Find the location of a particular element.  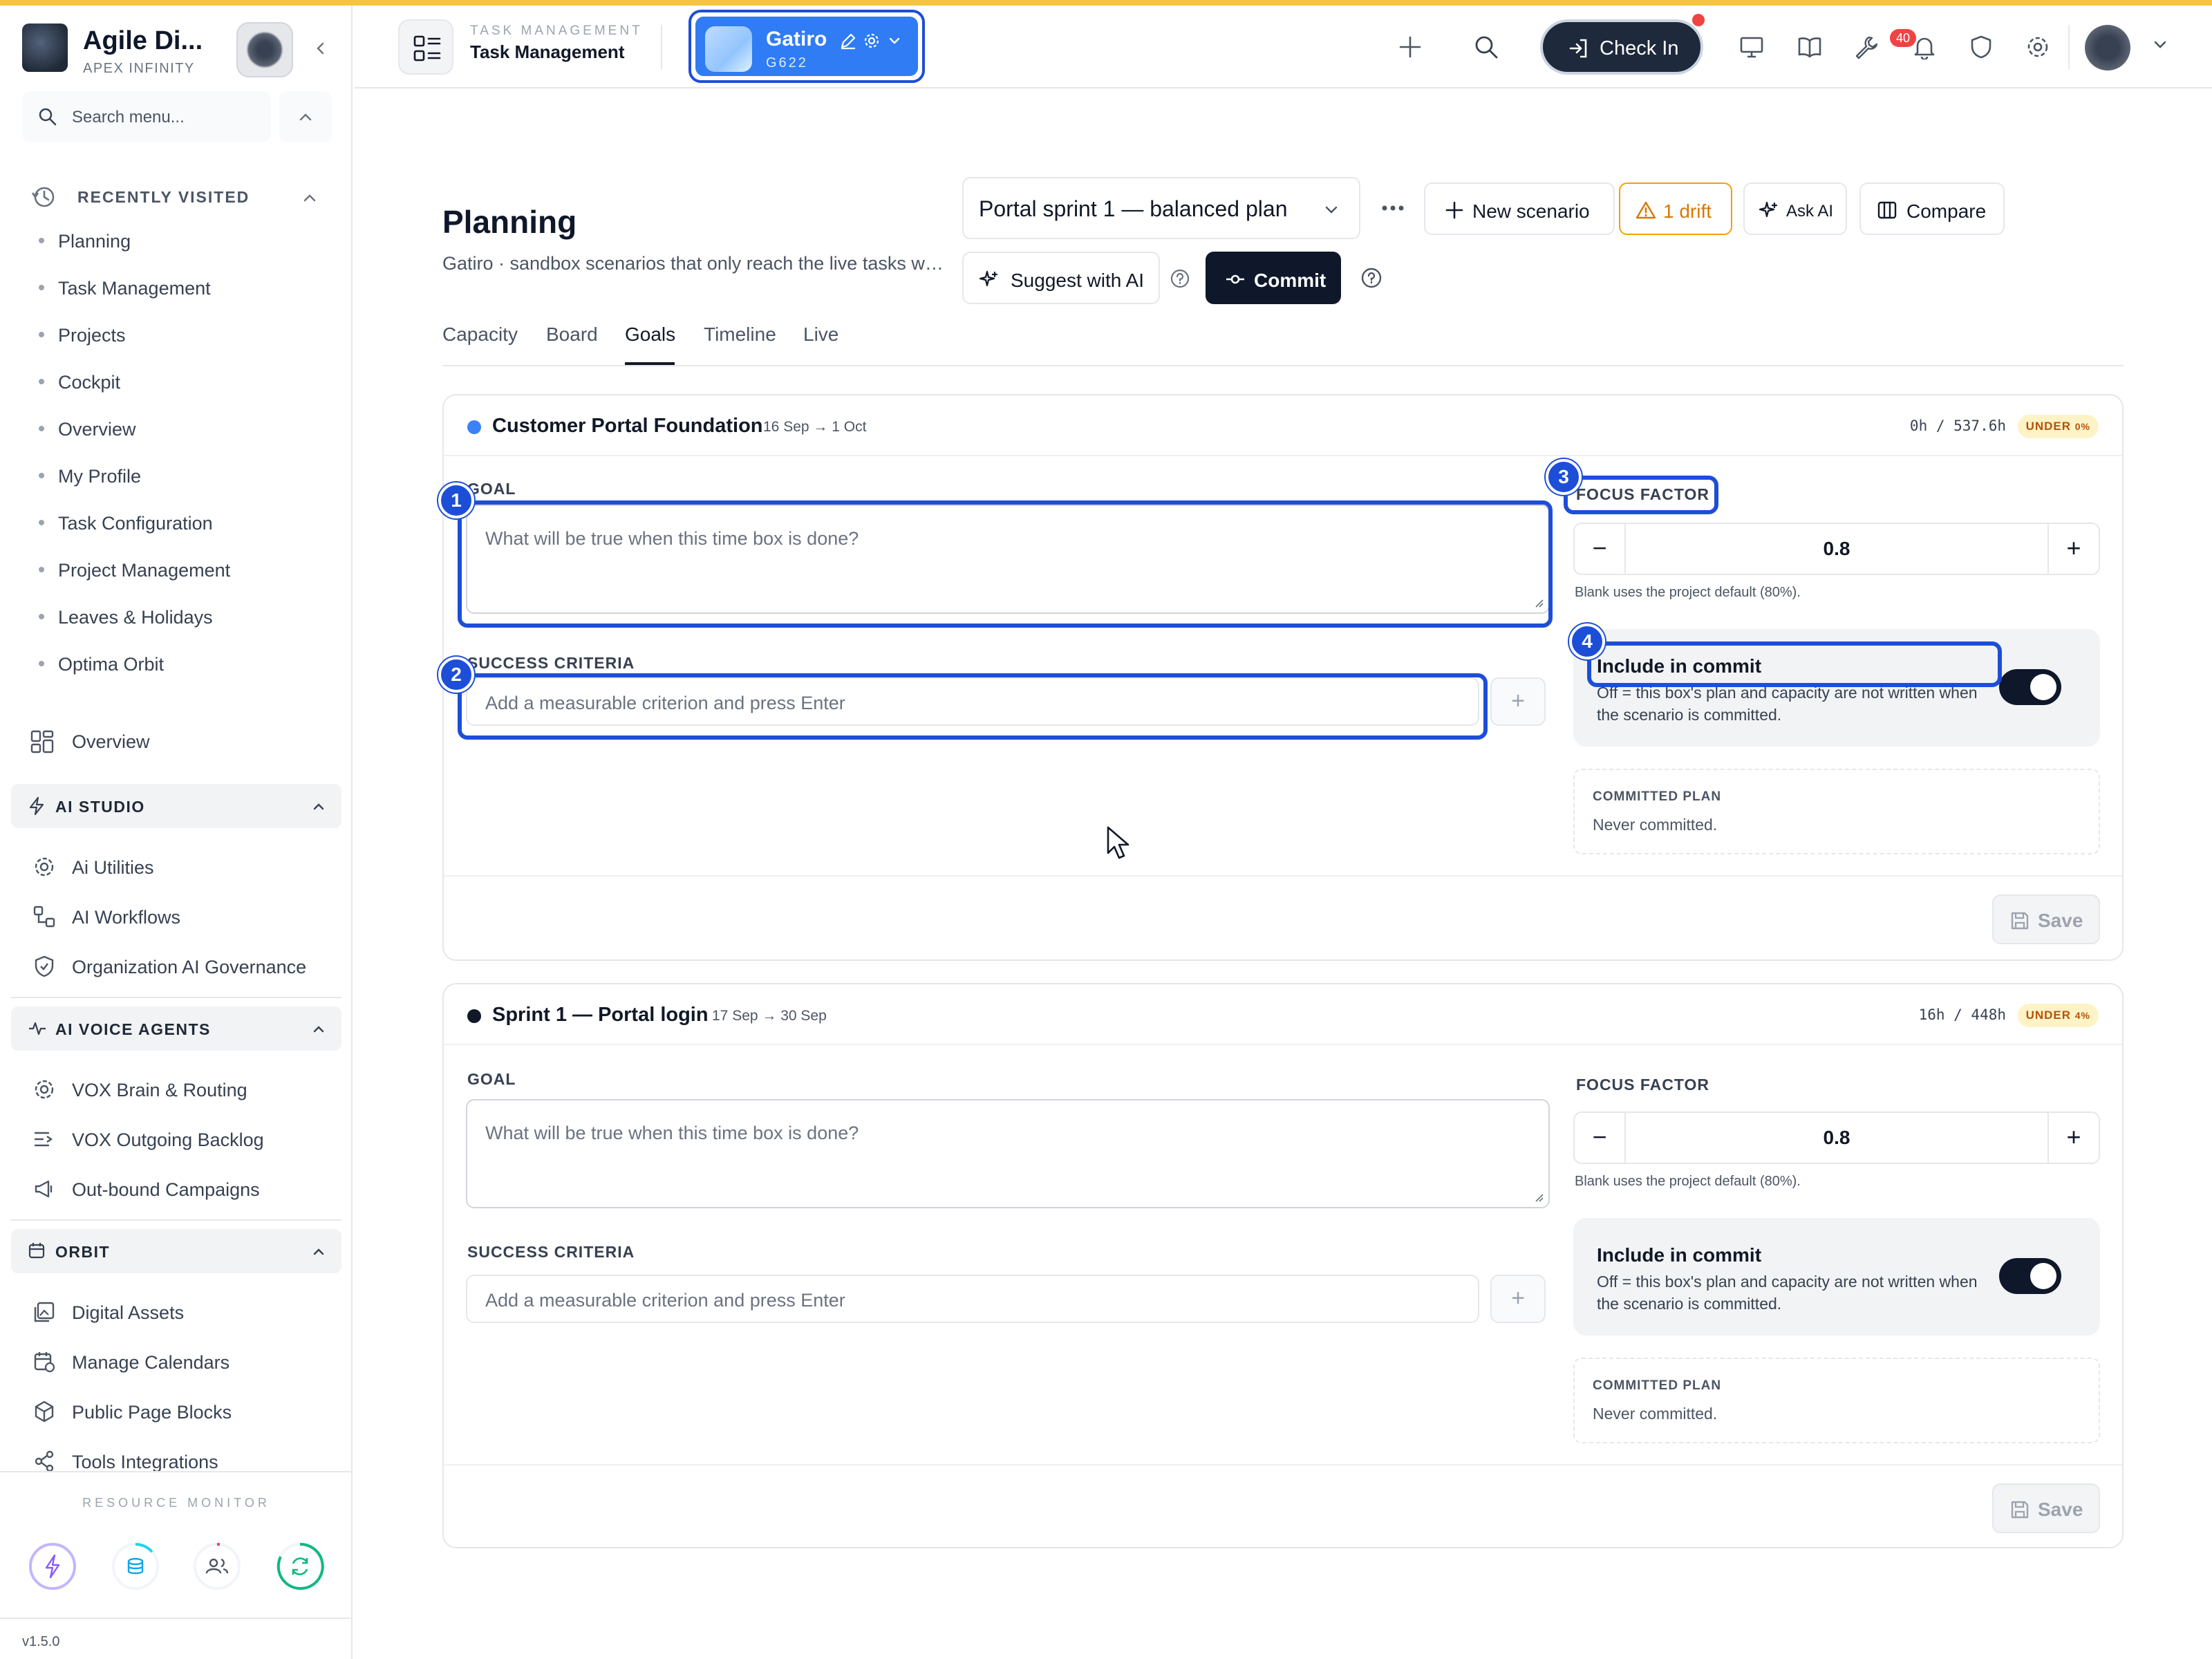

tab-board: Board is located at coordinates (572, 335).